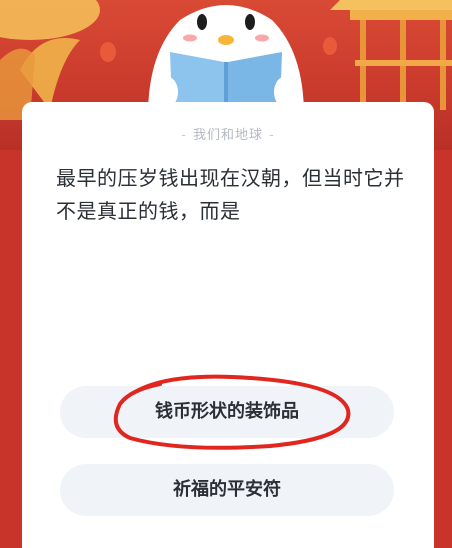 This screenshot has height=548, width=452. I want to click on answer-option-2-label: 祈福的平安符, so click(227, 489).